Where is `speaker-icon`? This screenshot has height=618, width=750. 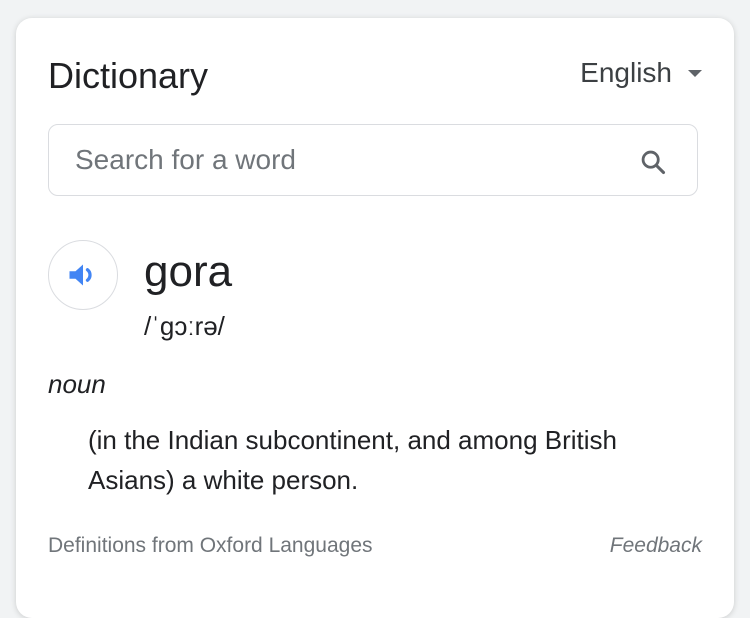 speaker-icon is located at coordinates (80, 275).